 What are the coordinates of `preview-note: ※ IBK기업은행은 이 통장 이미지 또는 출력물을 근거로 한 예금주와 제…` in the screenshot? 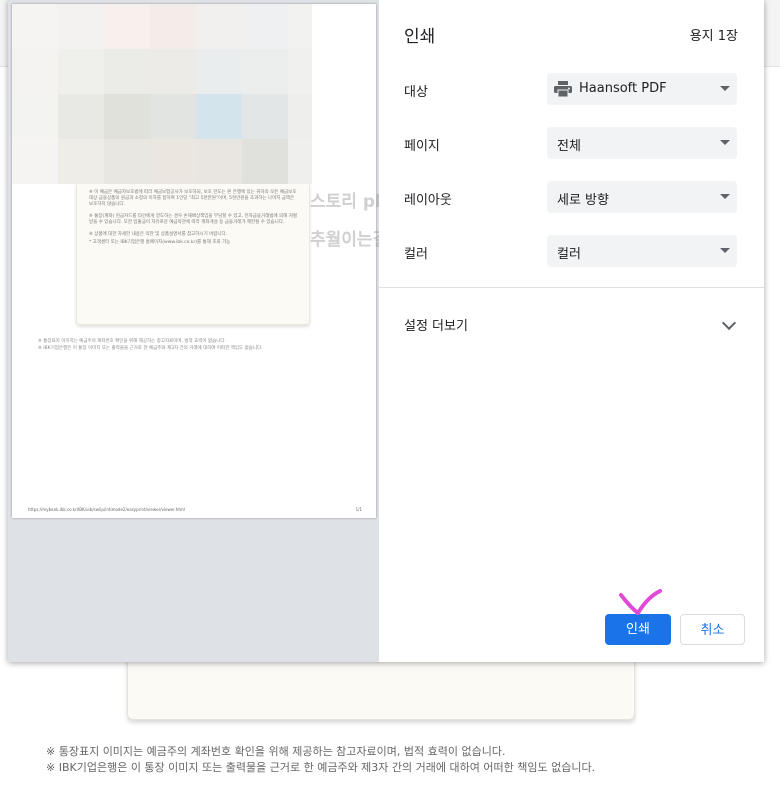 It's located at (150, 348).